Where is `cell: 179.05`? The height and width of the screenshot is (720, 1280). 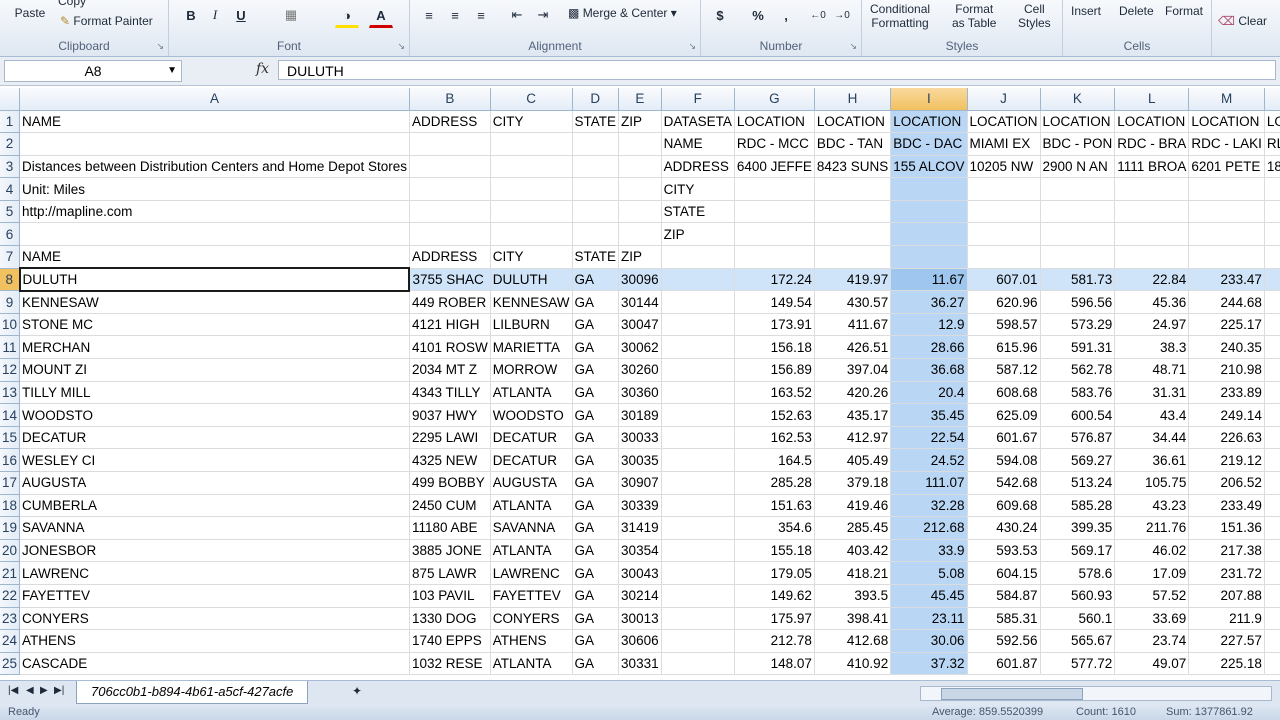 cell: 179.05 is located at coordinates (774, 573).